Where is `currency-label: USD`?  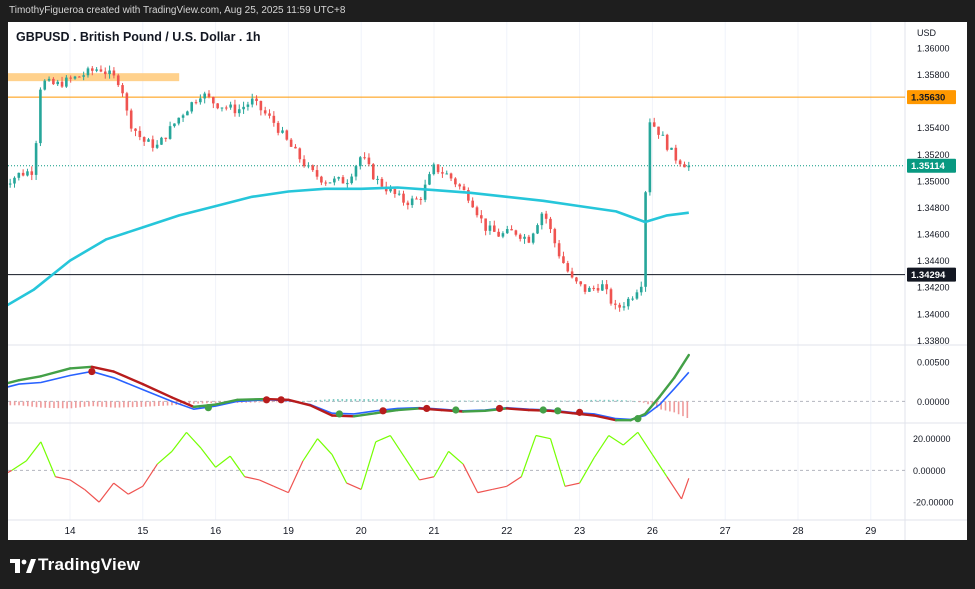 currency-label: USD is located at coordinates (927, 33).